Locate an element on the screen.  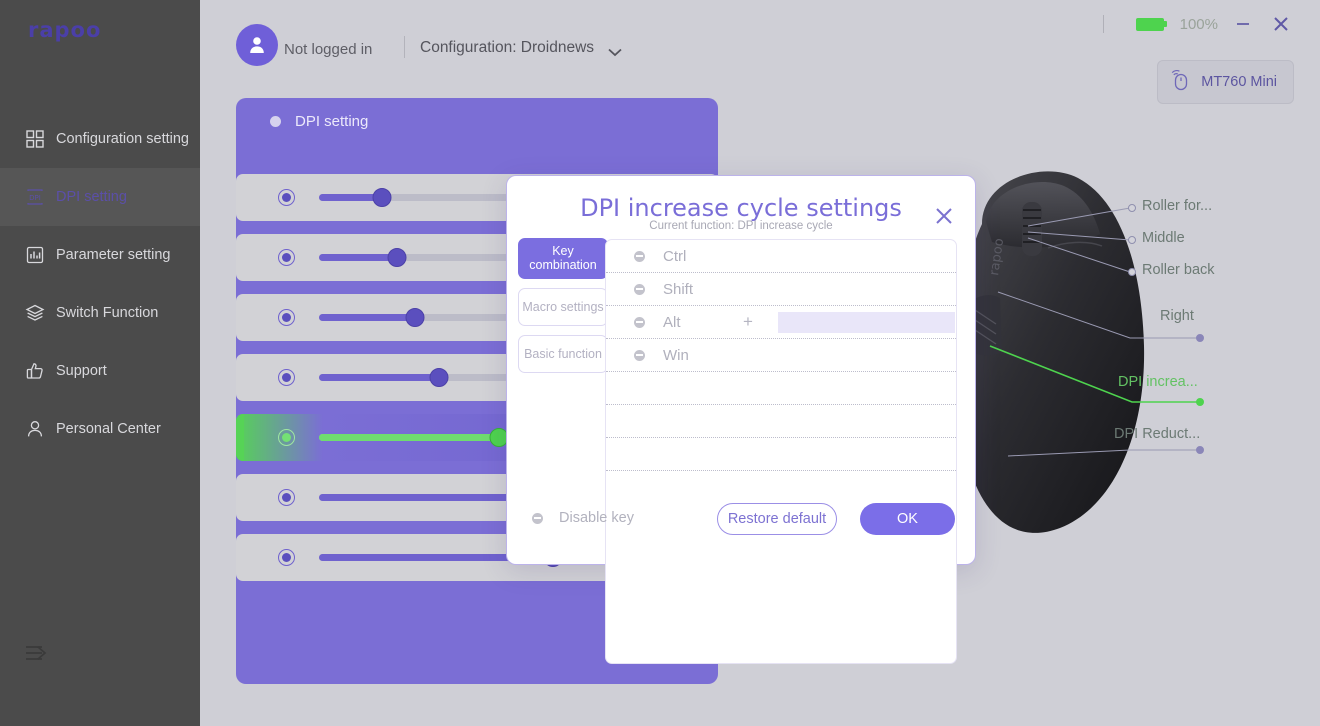
dialog-footer: Disable key Restore default OK is located at coordinates (741, 520).